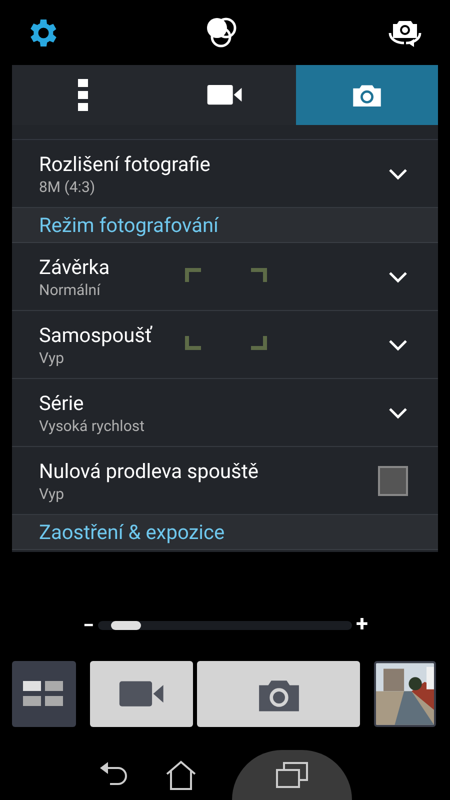 Image resolution: width=450 pixels, height=800 pixels. I want to click on setting-title: Závěrka, so click(75, 267).